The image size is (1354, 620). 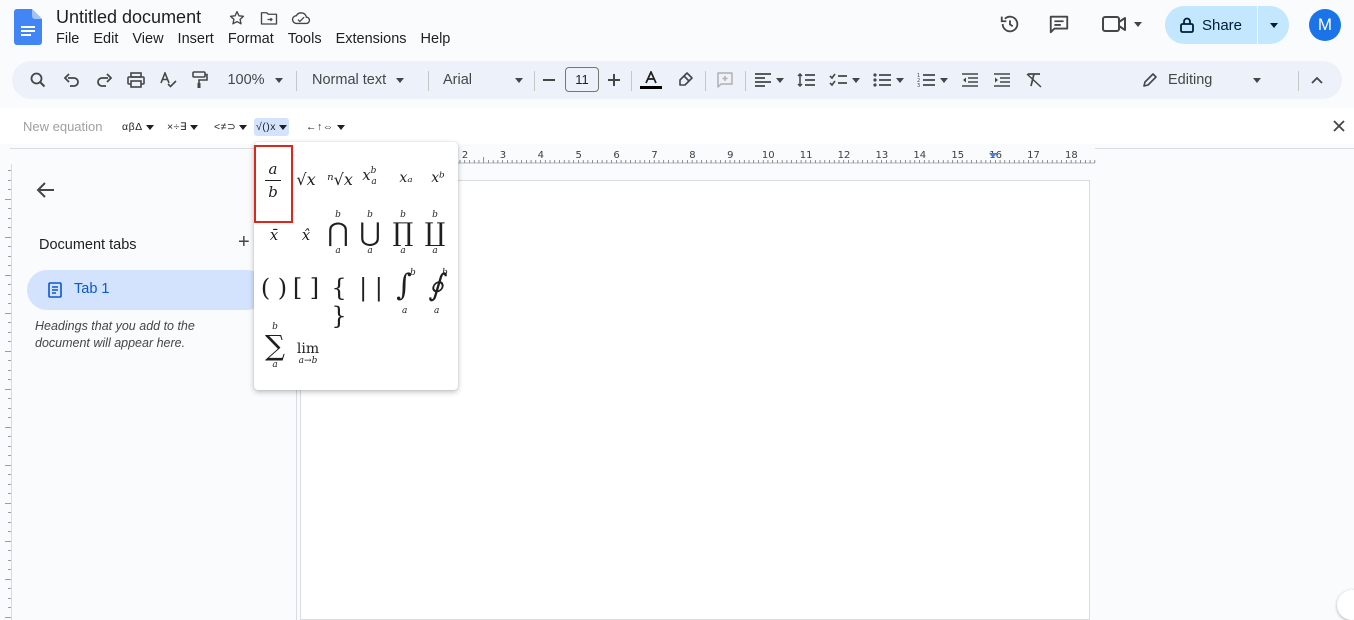 I want to click on insert-comment-icon, so click(x=725, y=80).